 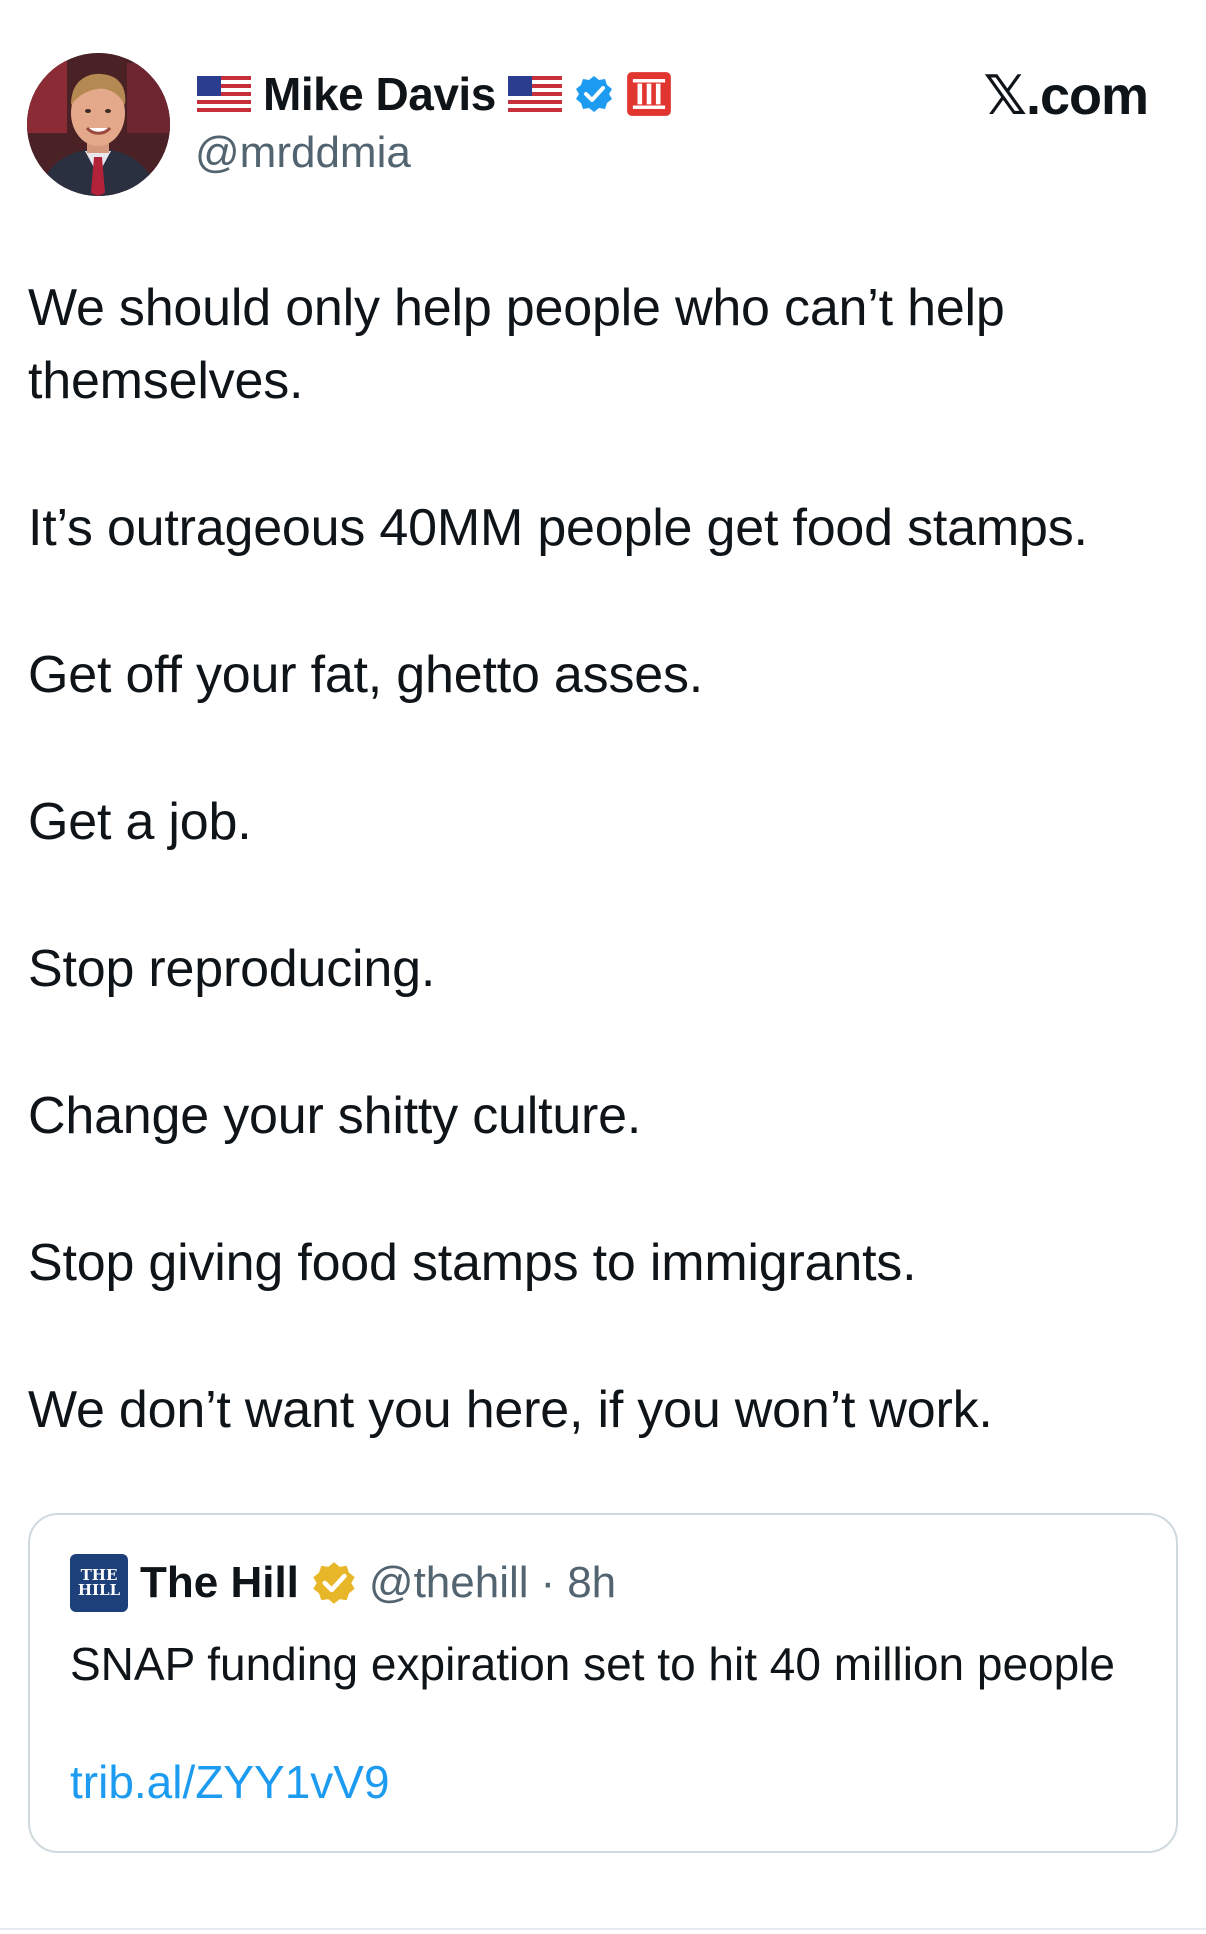 What do you see at coordinates (99, 1590) in the screenshot?
I see `logo-text-line: HILL` at bounding box center [99, 1590].